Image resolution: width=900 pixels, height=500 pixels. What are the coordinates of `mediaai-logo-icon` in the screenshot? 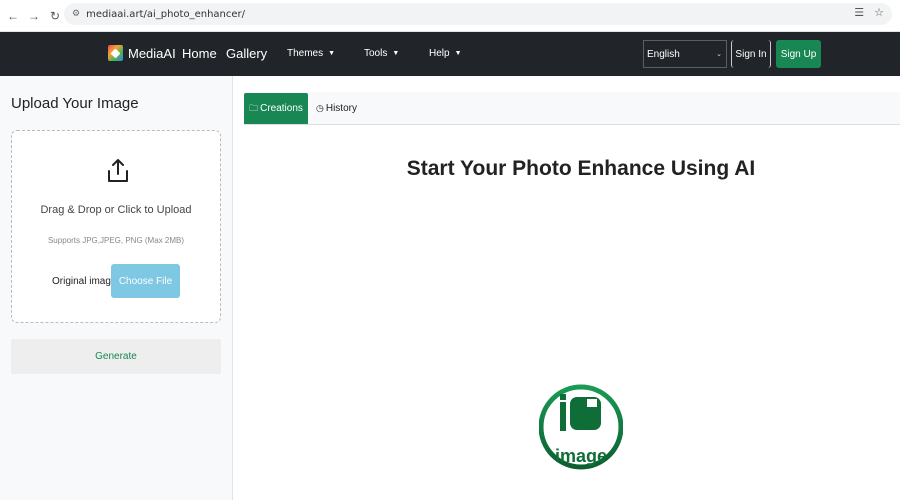 It's located at (115, 53).